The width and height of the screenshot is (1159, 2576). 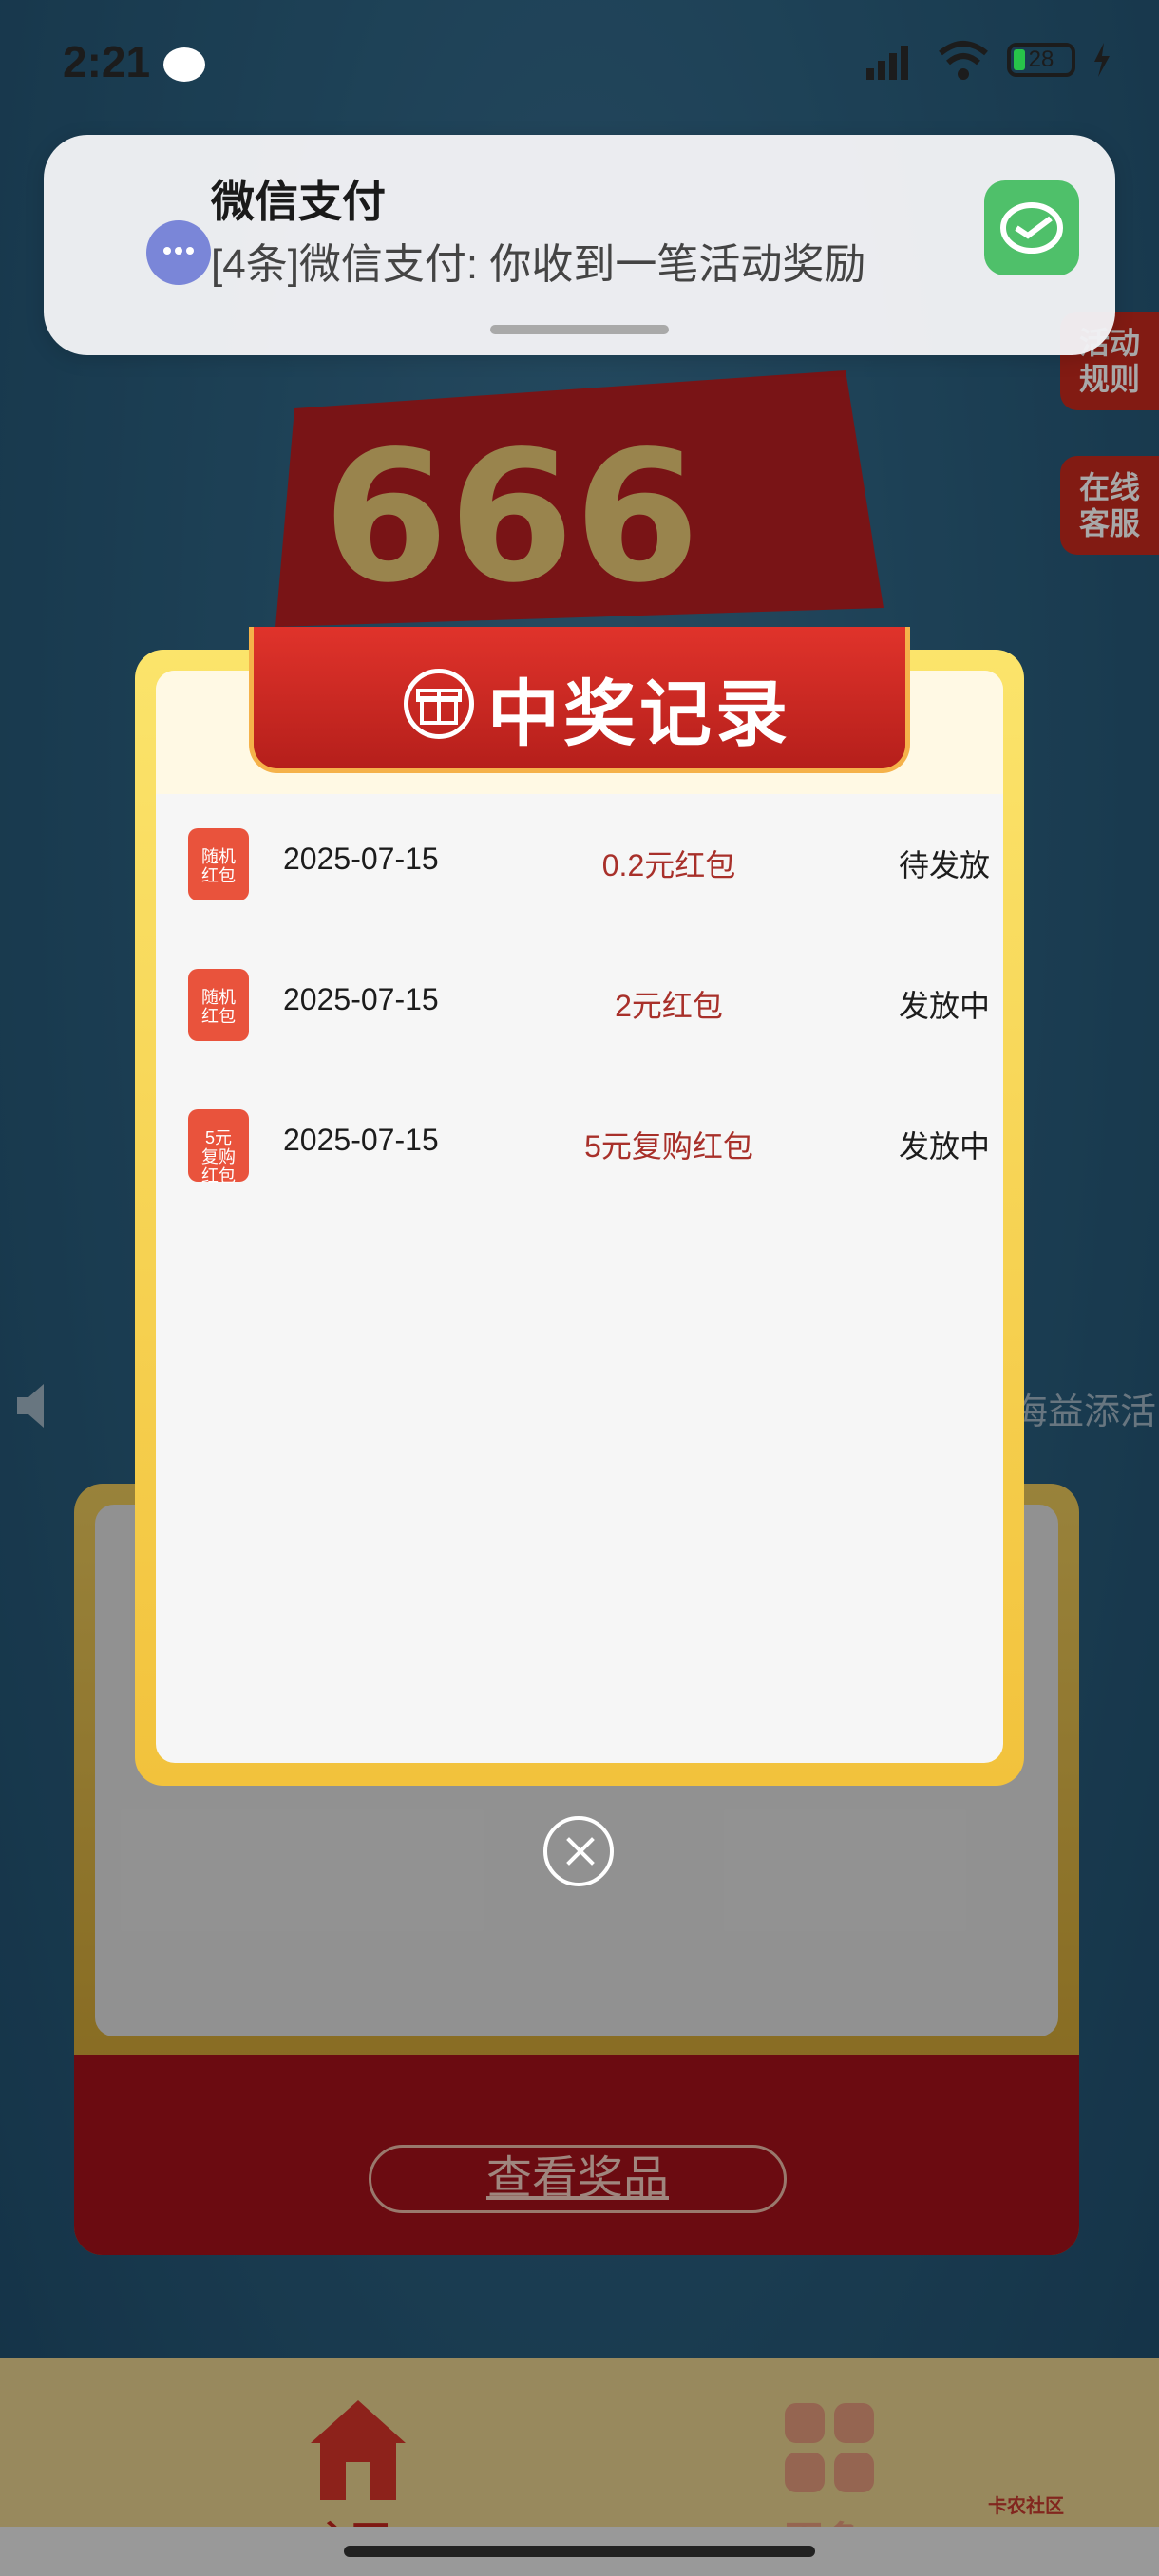 What do you see at coordinates (944, 865) in the screenshot?
I see `record-status: 待发放` at bounding box center [944, 865].